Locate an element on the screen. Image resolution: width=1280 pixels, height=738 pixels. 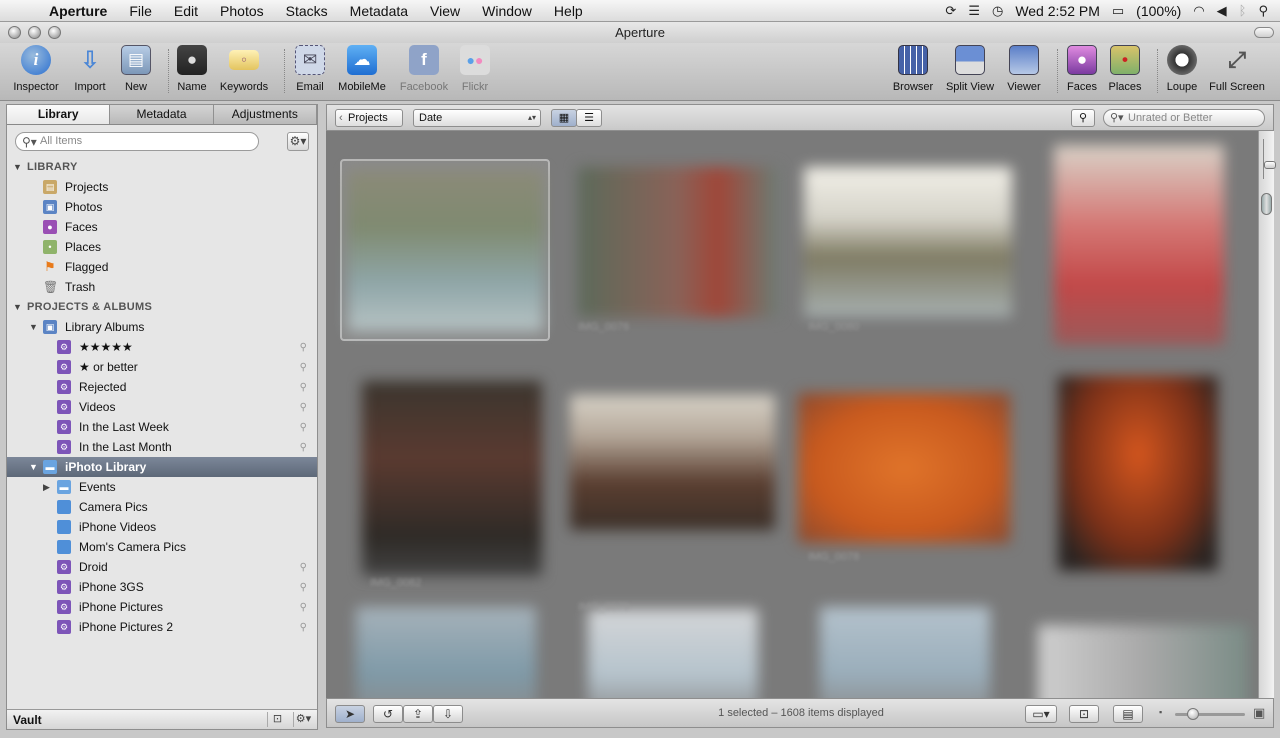
sidebar-item-trash: 🗑 Trash is located at coordinates (162, 287).